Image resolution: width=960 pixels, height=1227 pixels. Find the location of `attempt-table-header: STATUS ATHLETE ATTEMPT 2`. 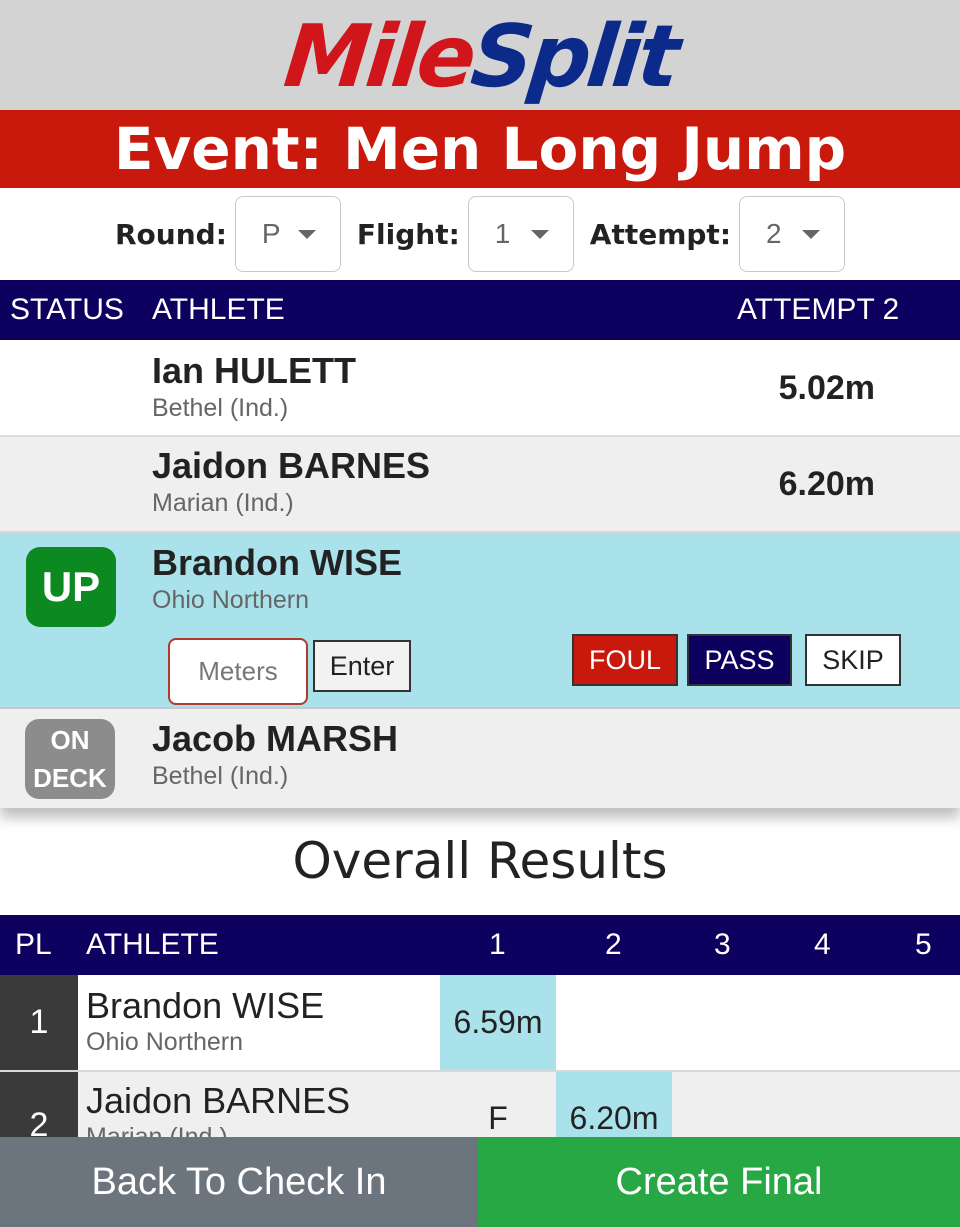

attempt-table-header: STATUS ATHLETE ATTEMPT 2 is located at coordinates (480, 310).